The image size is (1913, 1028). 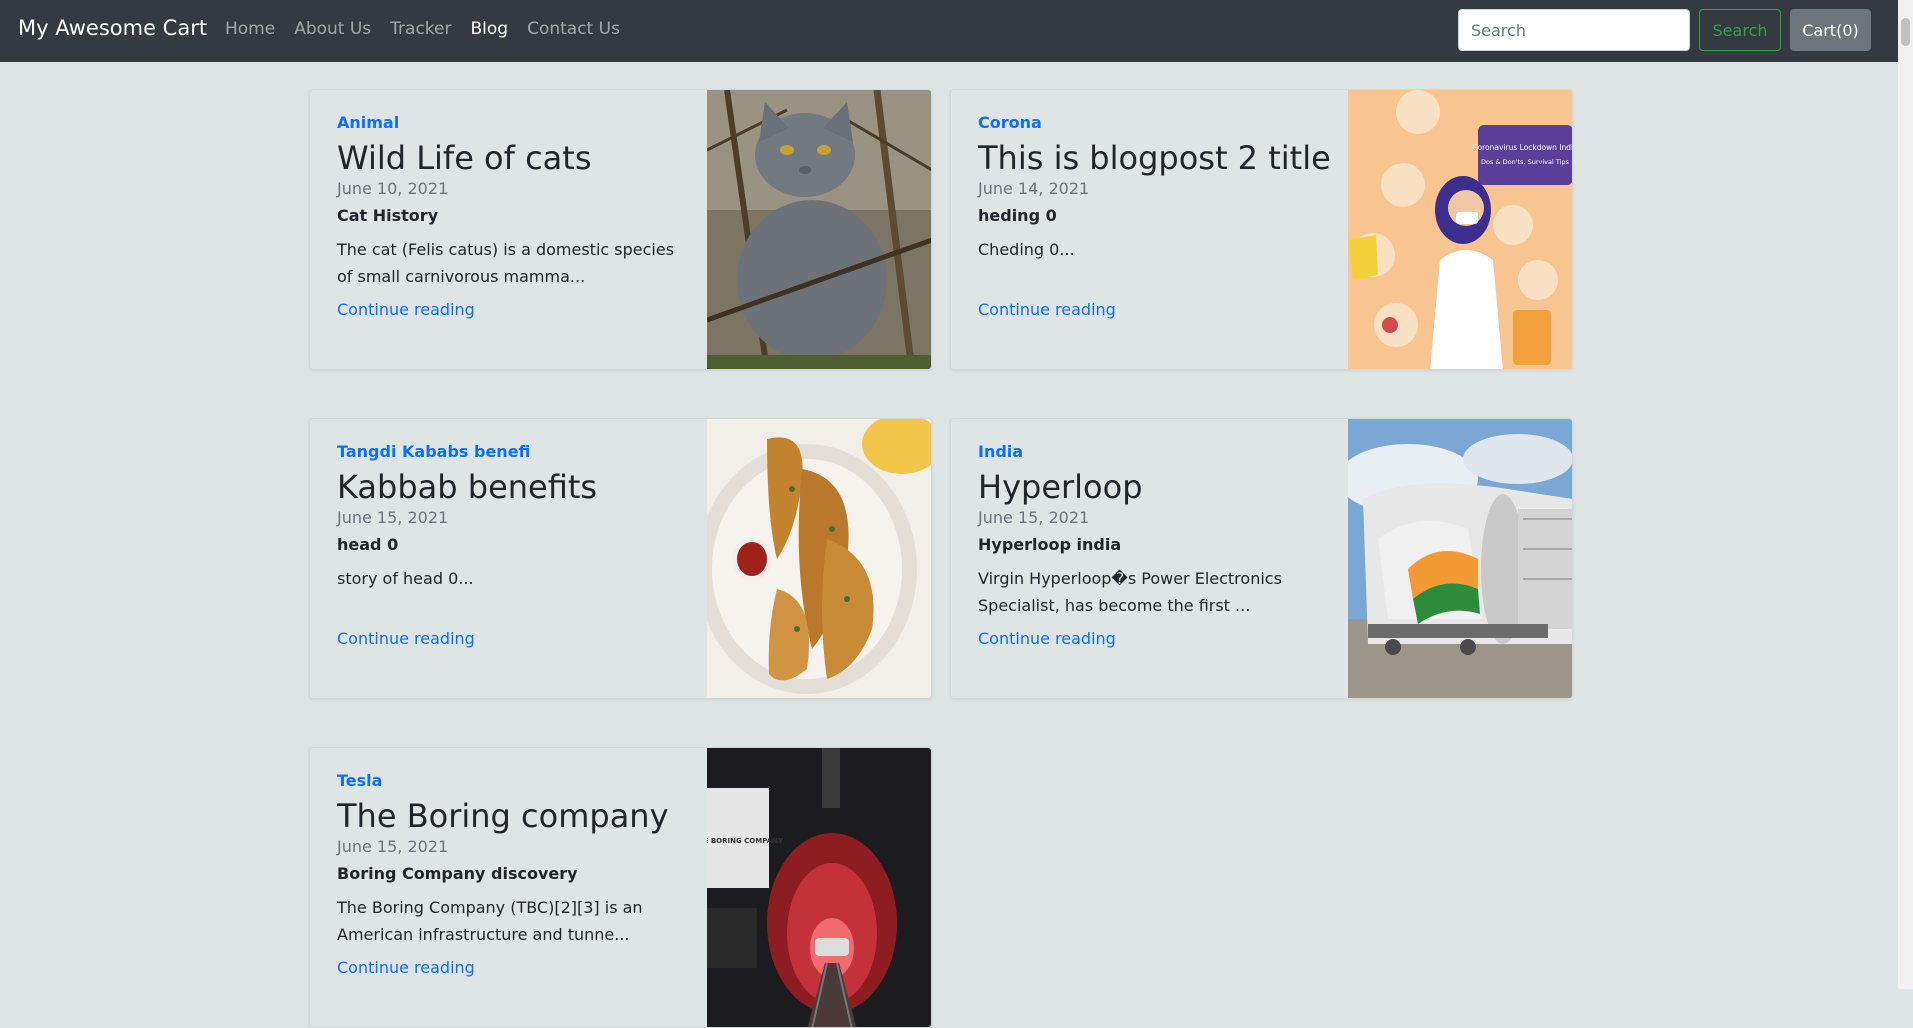 I want to click on post-title: Wild Life of cats, so click(x=464, y=158).